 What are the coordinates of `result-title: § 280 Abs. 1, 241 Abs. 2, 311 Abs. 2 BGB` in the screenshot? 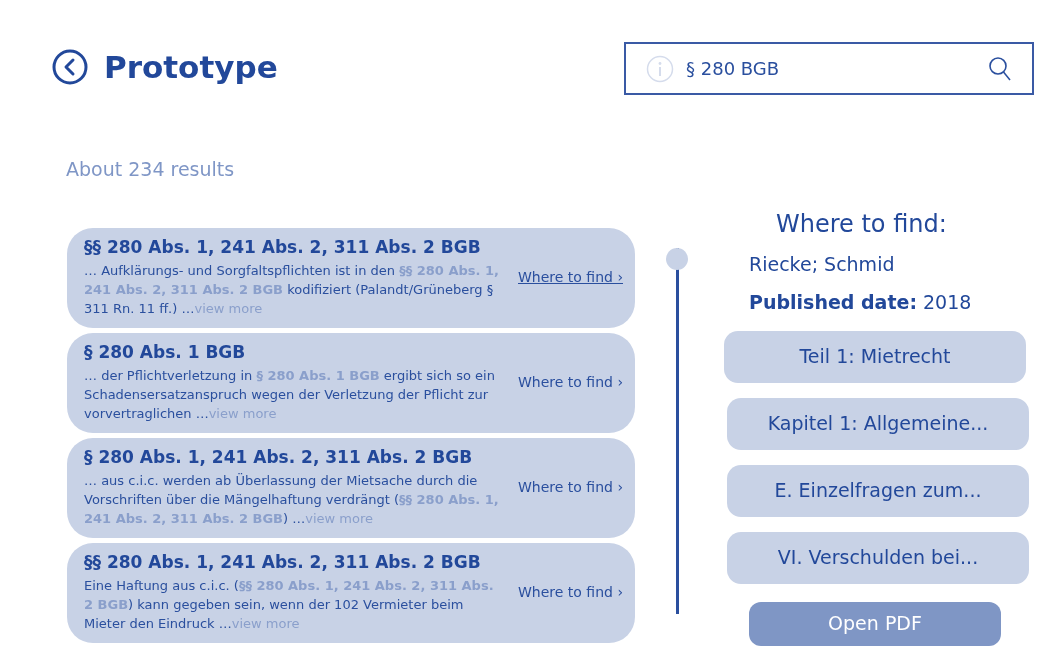 It's located at (279, 458).